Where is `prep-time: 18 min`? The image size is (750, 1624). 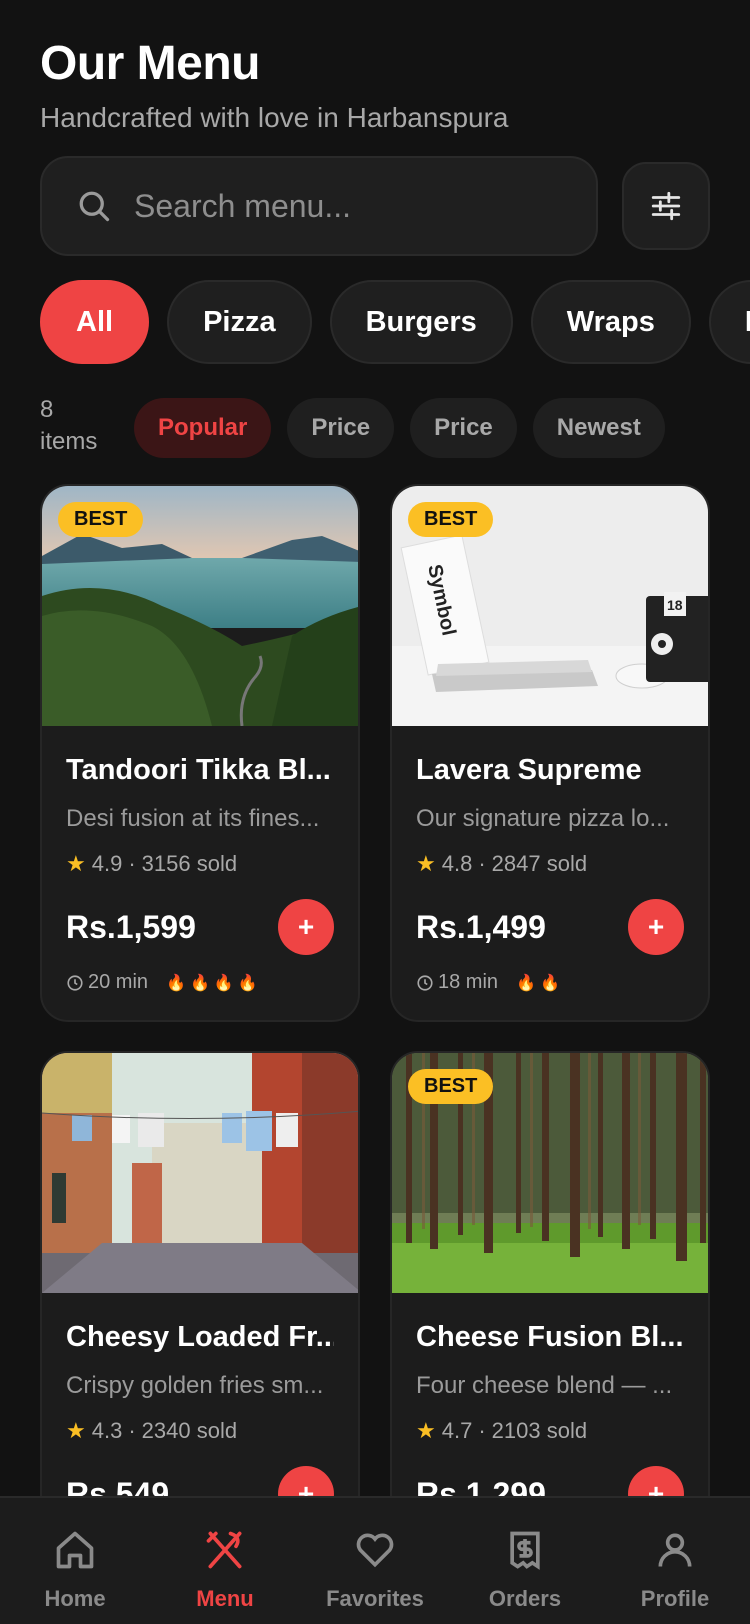 prep-time: 18 min is located at coordinates (457, 982).